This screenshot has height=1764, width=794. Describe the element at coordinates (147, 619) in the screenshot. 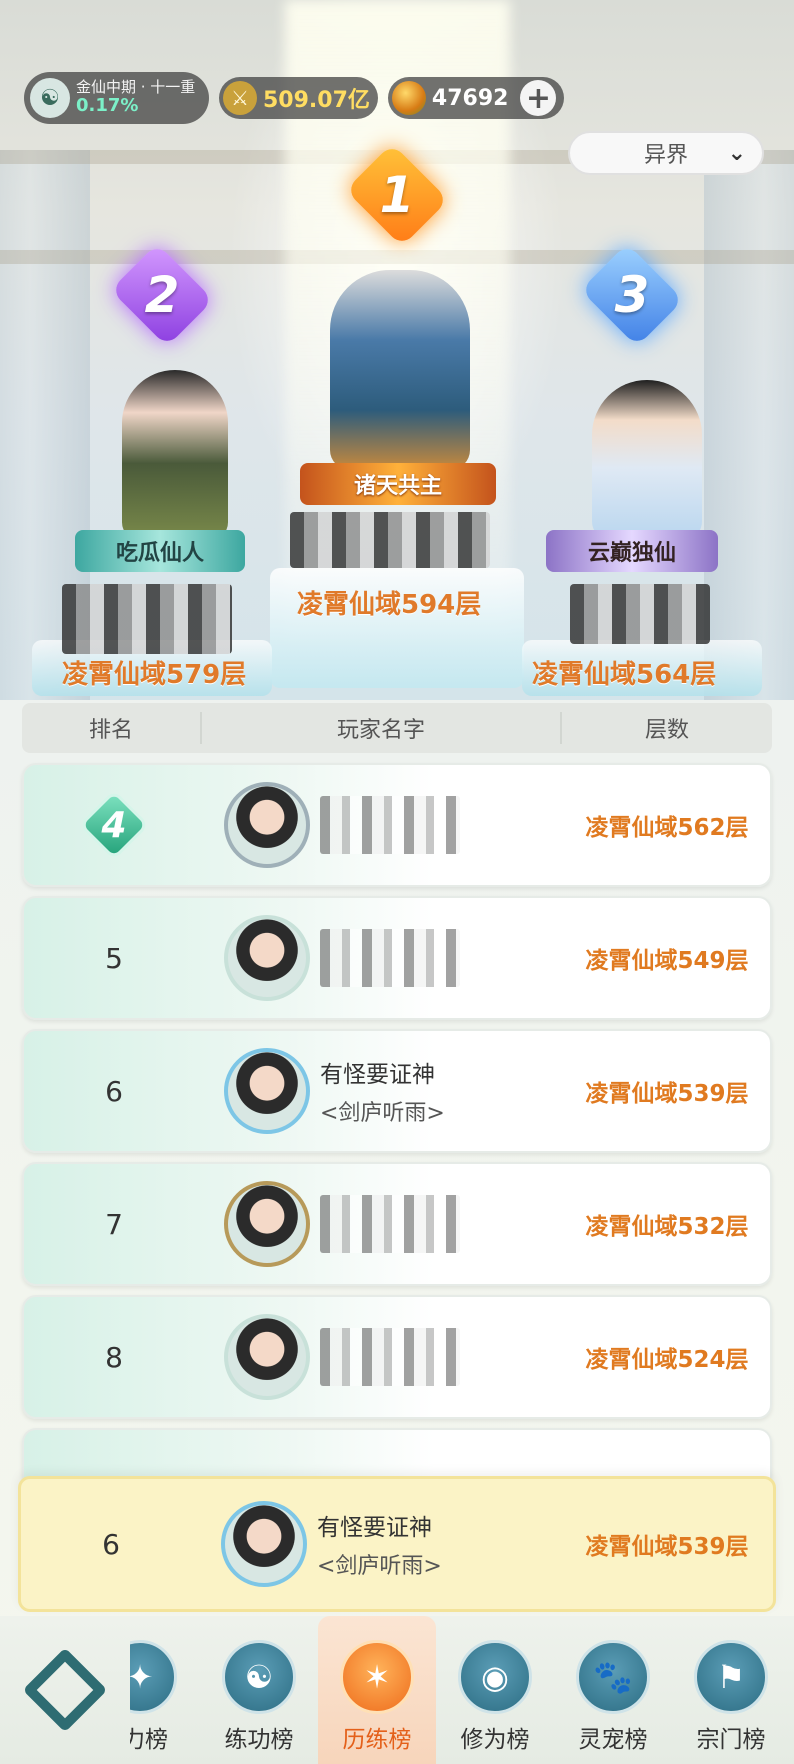

I see `rank-2-name-redacted` at that location.